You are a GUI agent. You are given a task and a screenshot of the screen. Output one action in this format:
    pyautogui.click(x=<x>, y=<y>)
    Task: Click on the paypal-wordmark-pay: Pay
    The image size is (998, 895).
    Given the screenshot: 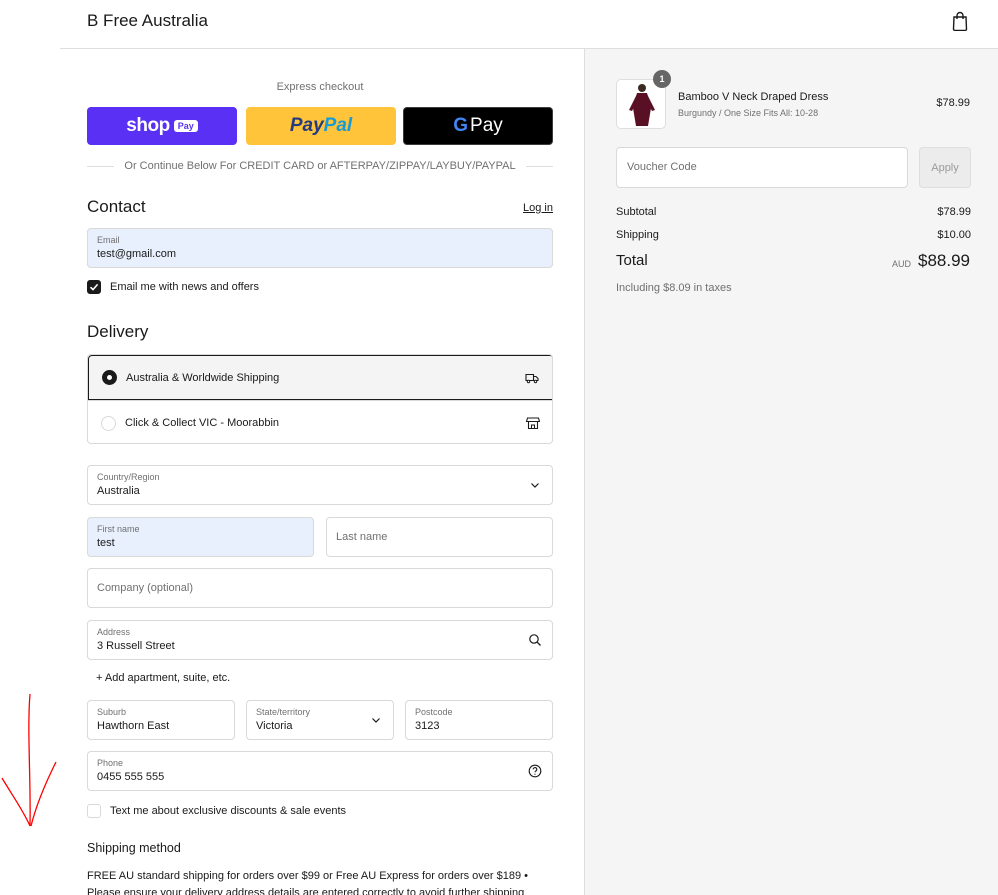 What is the action you would take?
    pyautogui.click(x=306, y=125)
    